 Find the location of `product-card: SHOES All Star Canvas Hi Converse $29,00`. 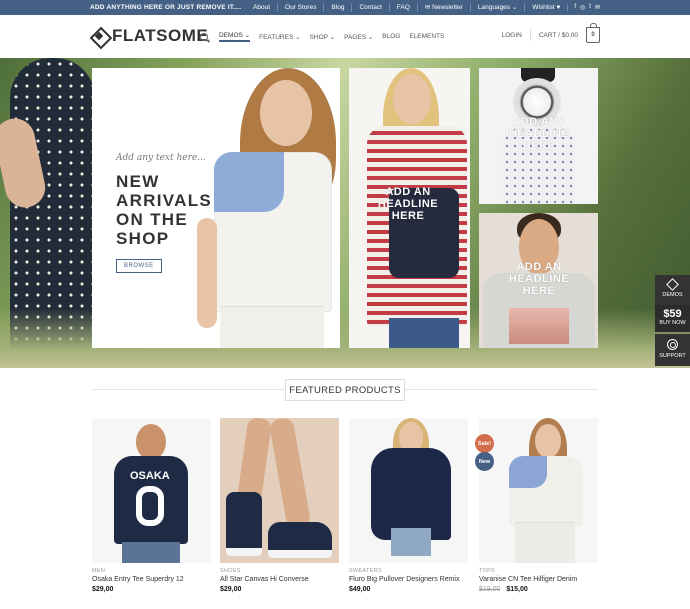

product-card: SHOES All Star Canvas Hi Converse $29,00 is located at coordinates (279, 505).